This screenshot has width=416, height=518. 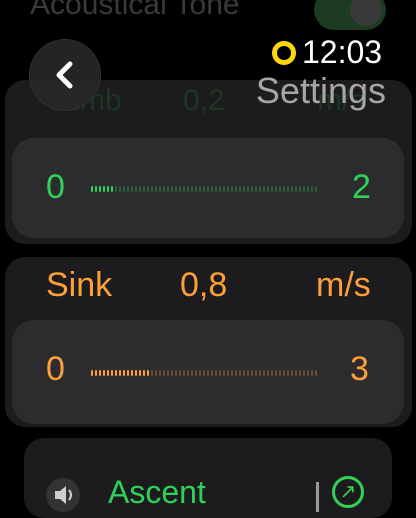 I want to click on sink-header: Sink 0,8 m/s, so click(x=208, y=286).